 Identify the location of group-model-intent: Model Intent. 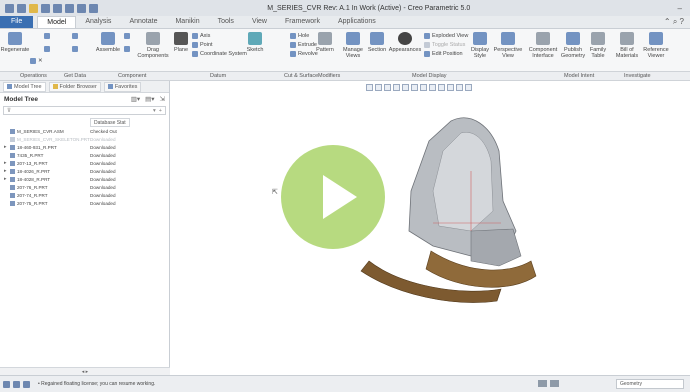
(579, 76).